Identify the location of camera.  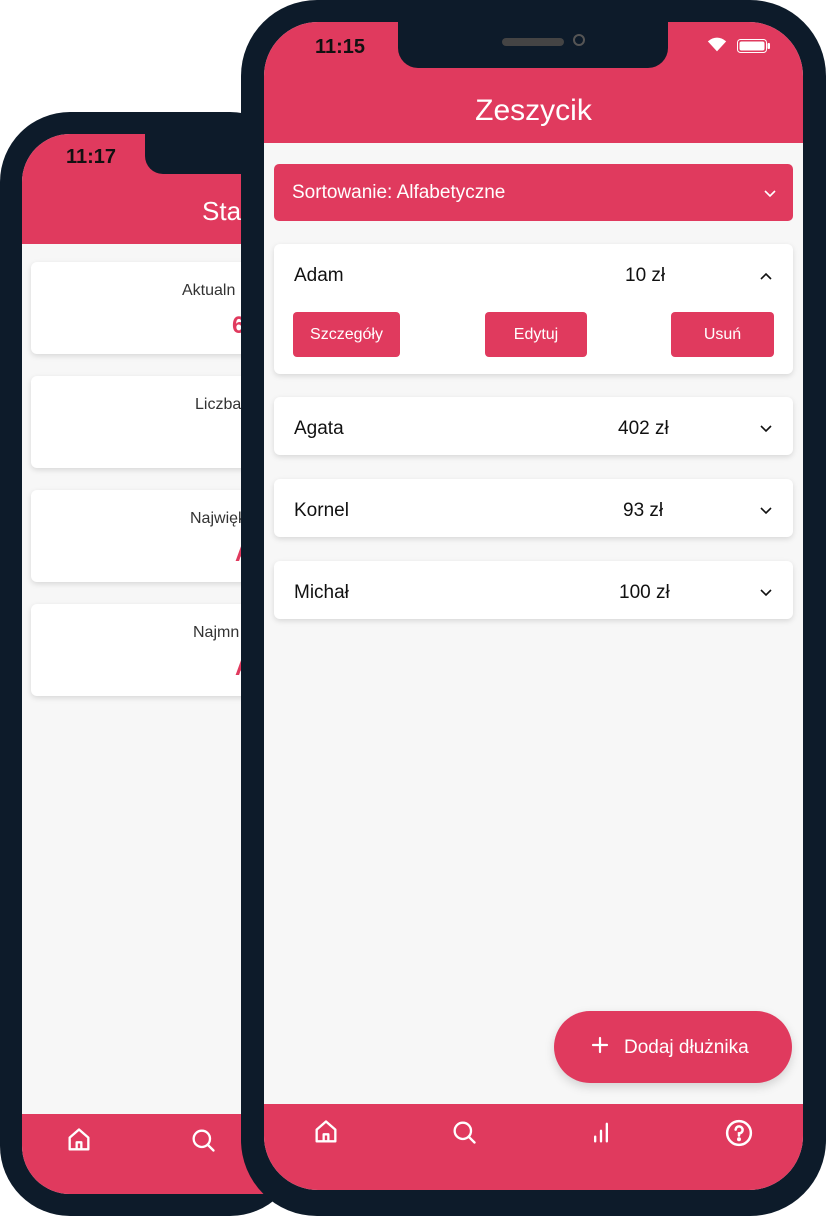
(579, 40).